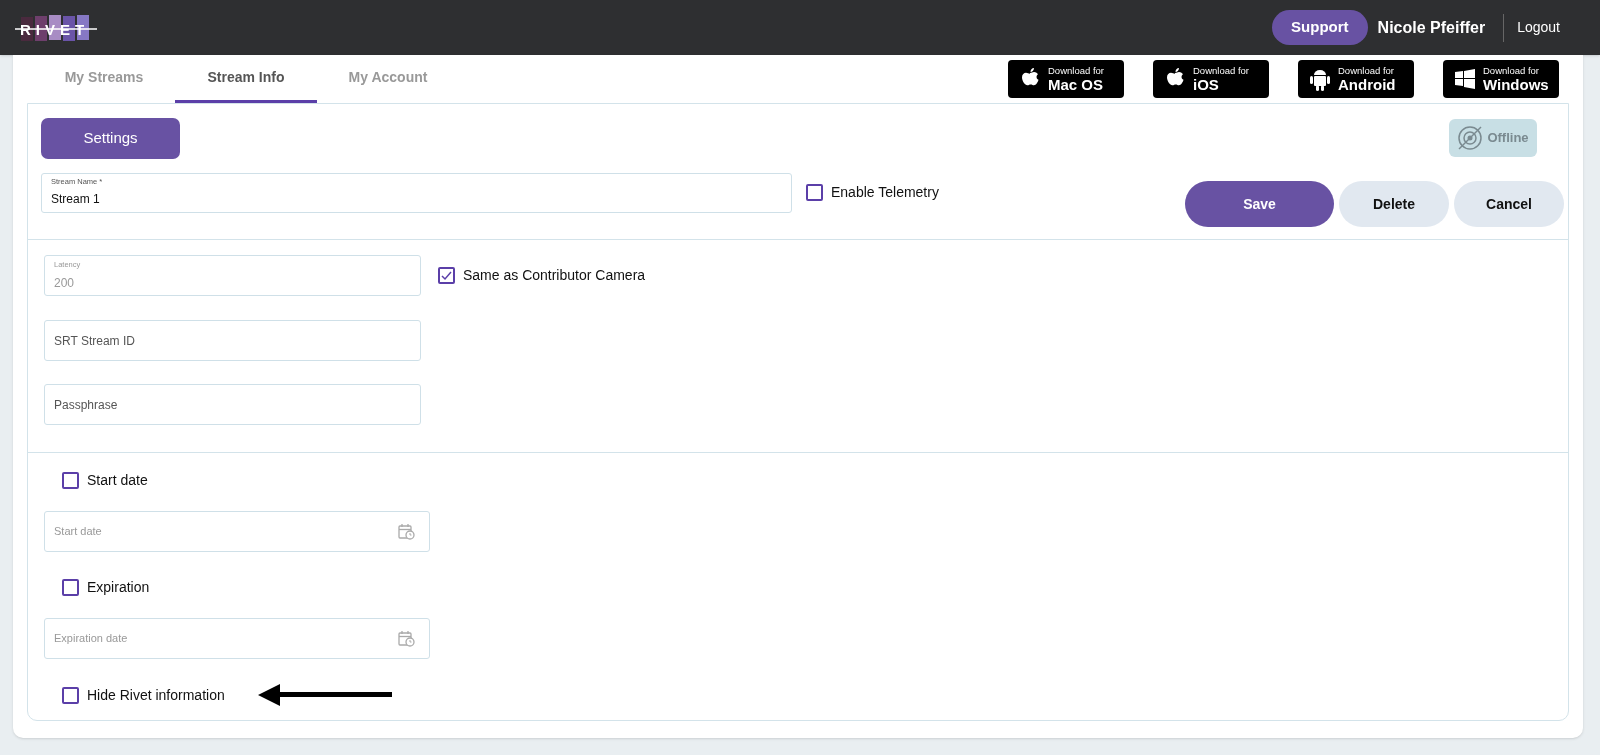  I want to click on action-button: Cancel, so click(1509, 204).